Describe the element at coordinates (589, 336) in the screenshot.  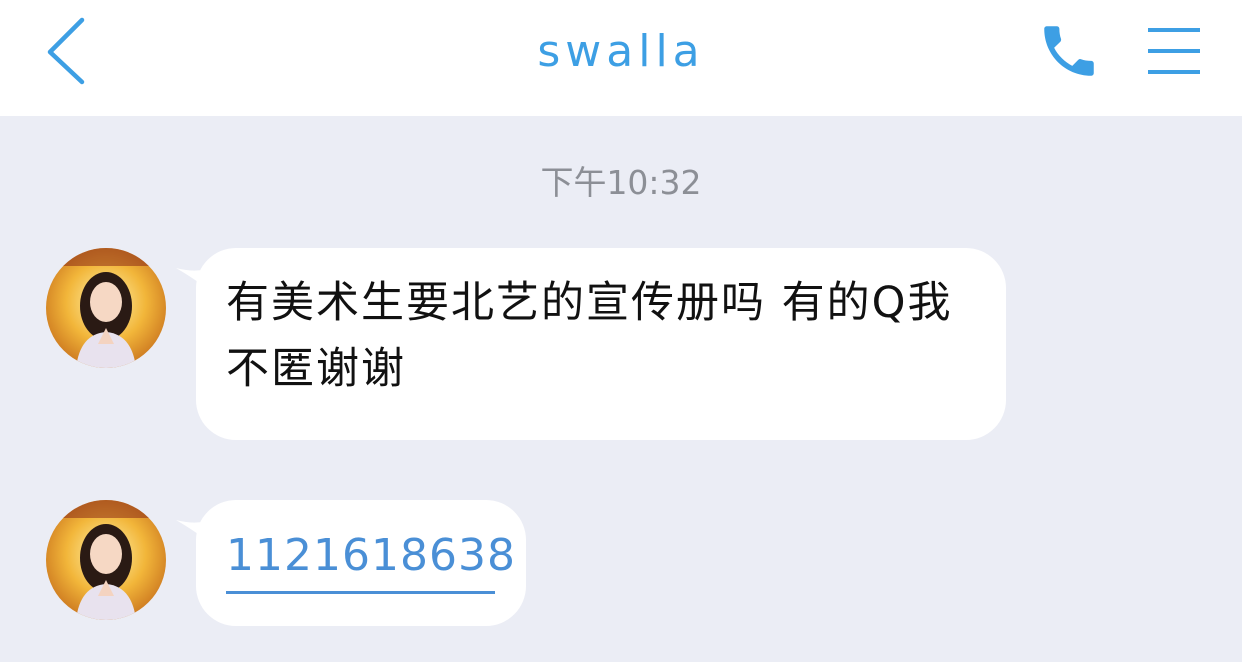
I see `message-text: 有美术生要北艺的宣传册吗 有的Q我 不匿谢谢` at that location.